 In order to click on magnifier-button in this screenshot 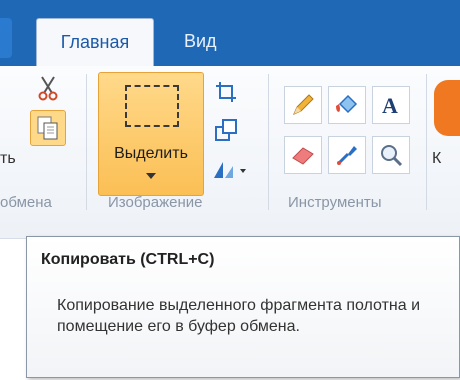, I will do `click(391, 155)`.